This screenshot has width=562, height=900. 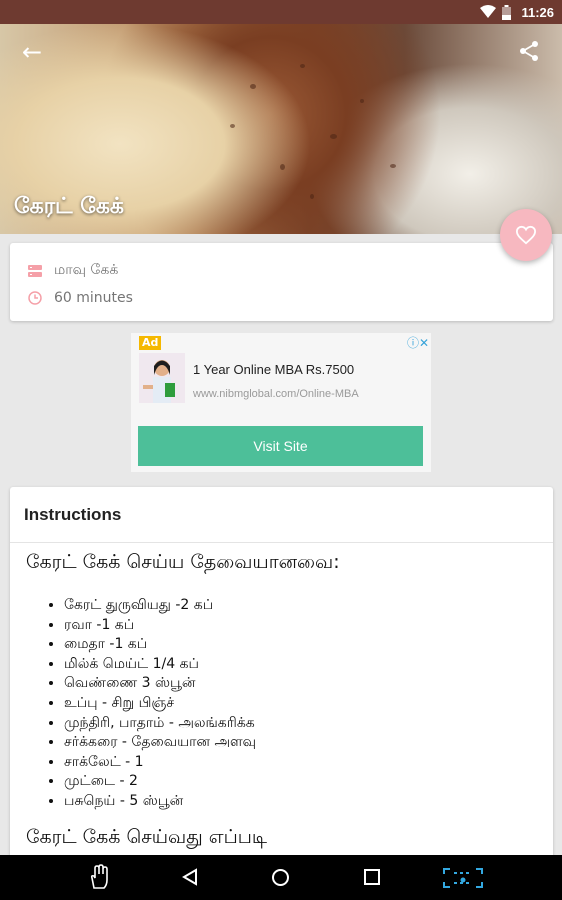 I want to click on recents-icon, so click(x=372, y=877).